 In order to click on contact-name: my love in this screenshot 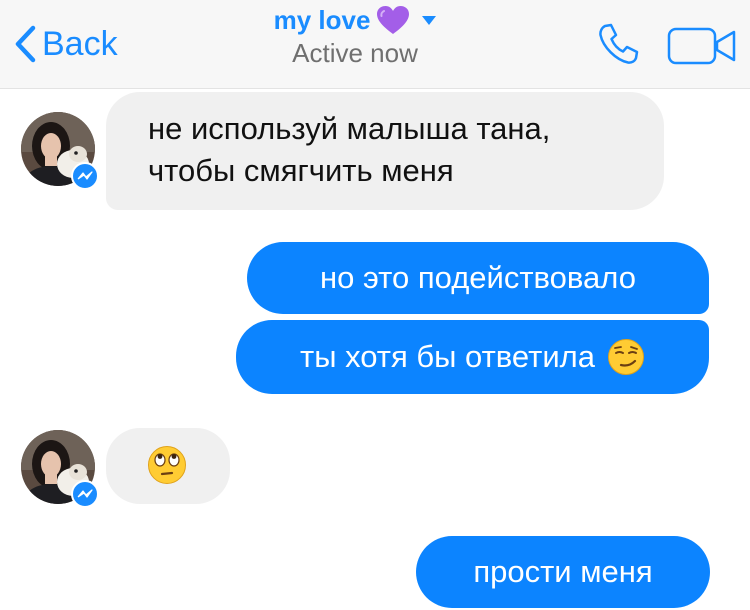, I will do `click(322, 19)`.